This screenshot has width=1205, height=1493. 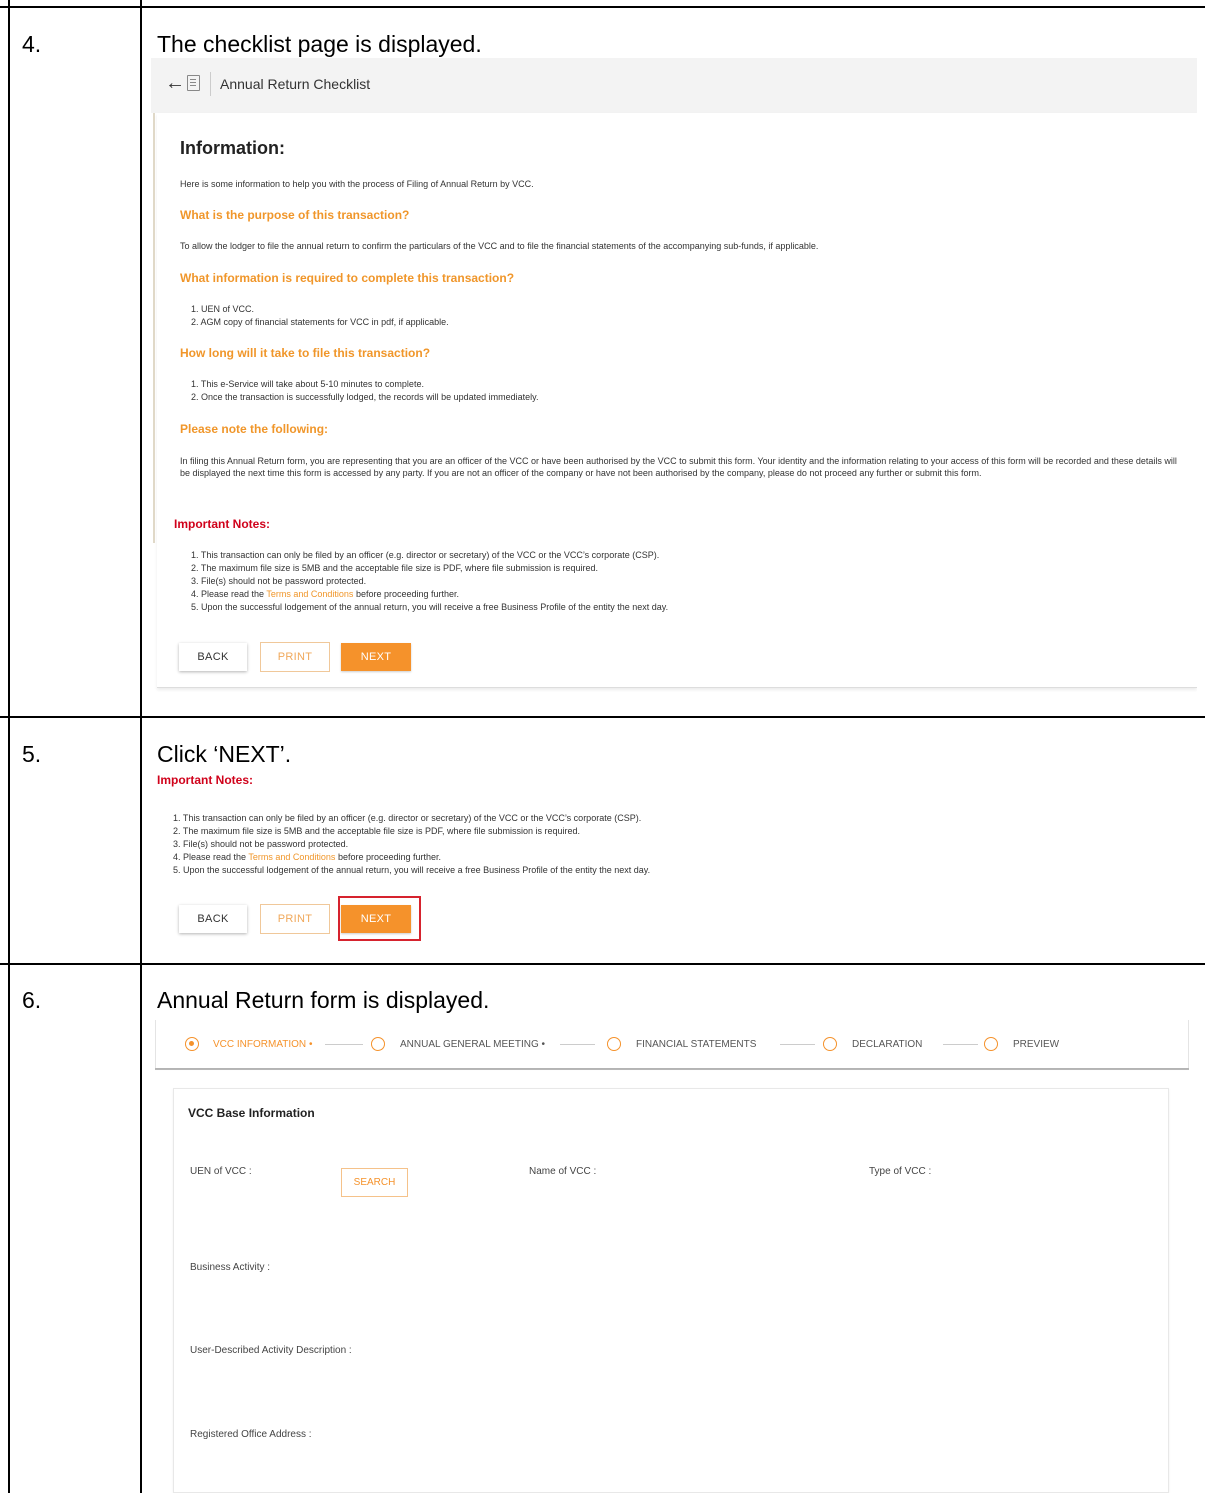 What do you see at coordinates (141, 746) in the screenshot?
I see `column-divider` at bounding box center [141, 746].